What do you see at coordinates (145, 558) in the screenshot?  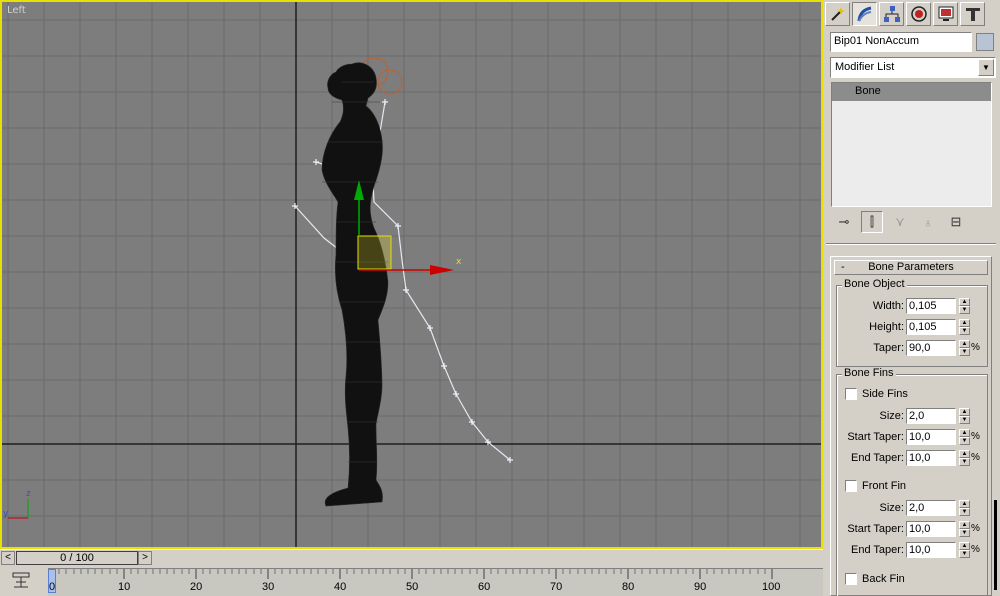 I see `time-slider-next-button: >` at bounding box center [145, 558].